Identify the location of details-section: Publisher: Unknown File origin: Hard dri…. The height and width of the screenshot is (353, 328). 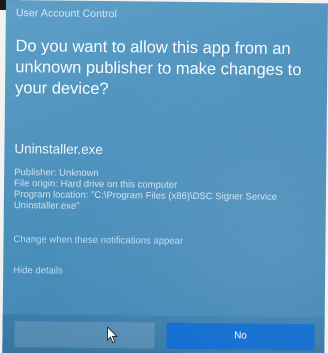
(166, 190).